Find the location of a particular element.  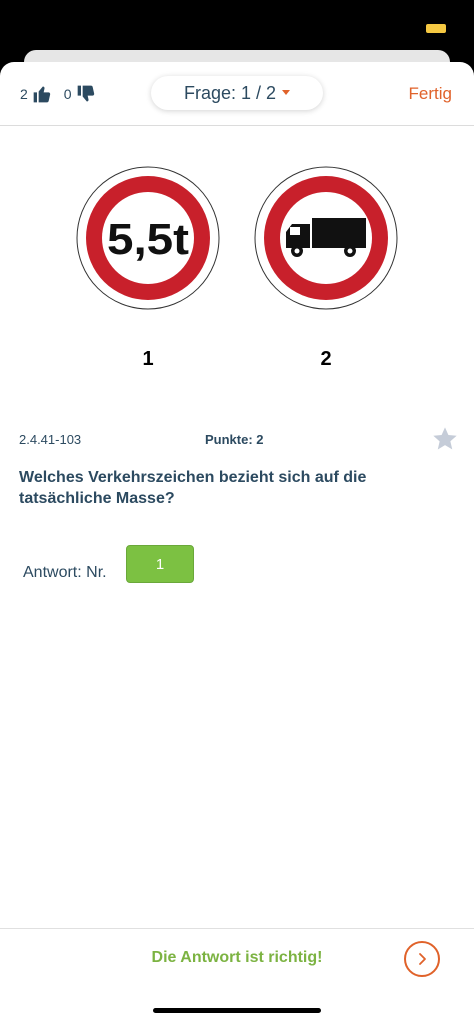

thumbs-down-icon is located at coordinates (86, 94).